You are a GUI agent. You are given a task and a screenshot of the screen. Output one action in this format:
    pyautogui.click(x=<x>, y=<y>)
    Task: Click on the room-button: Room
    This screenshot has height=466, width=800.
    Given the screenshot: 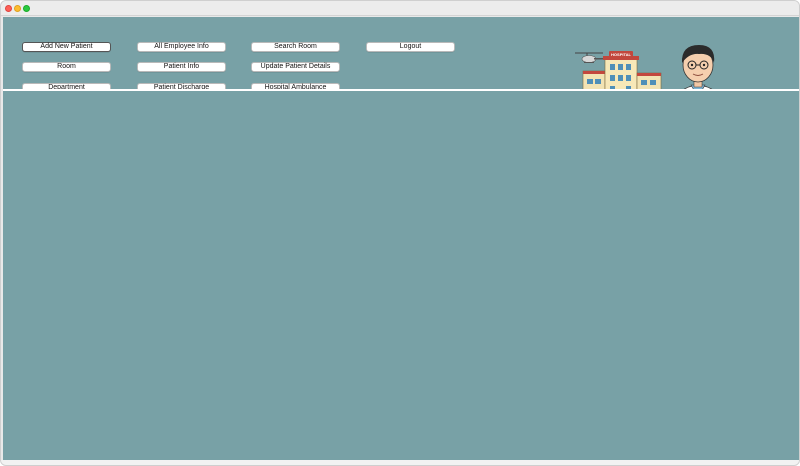 What is the action you would take?
    pyautogui.click(x=66, y=67)
    